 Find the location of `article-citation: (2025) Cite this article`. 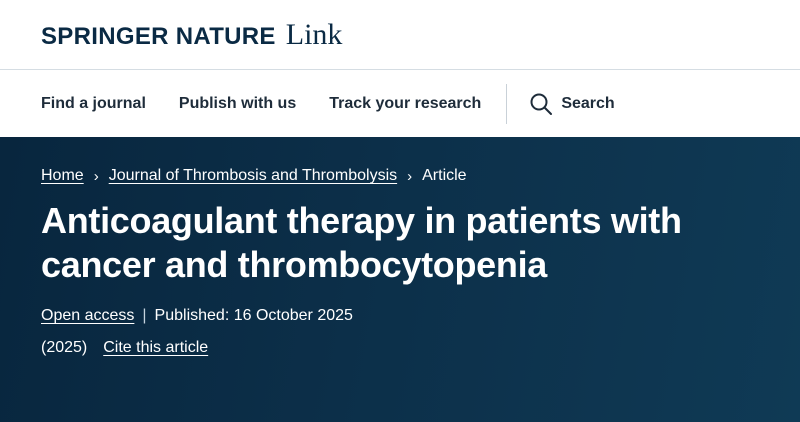

article-citation: (2025) Cite this article is located at coordinates (400, 348).